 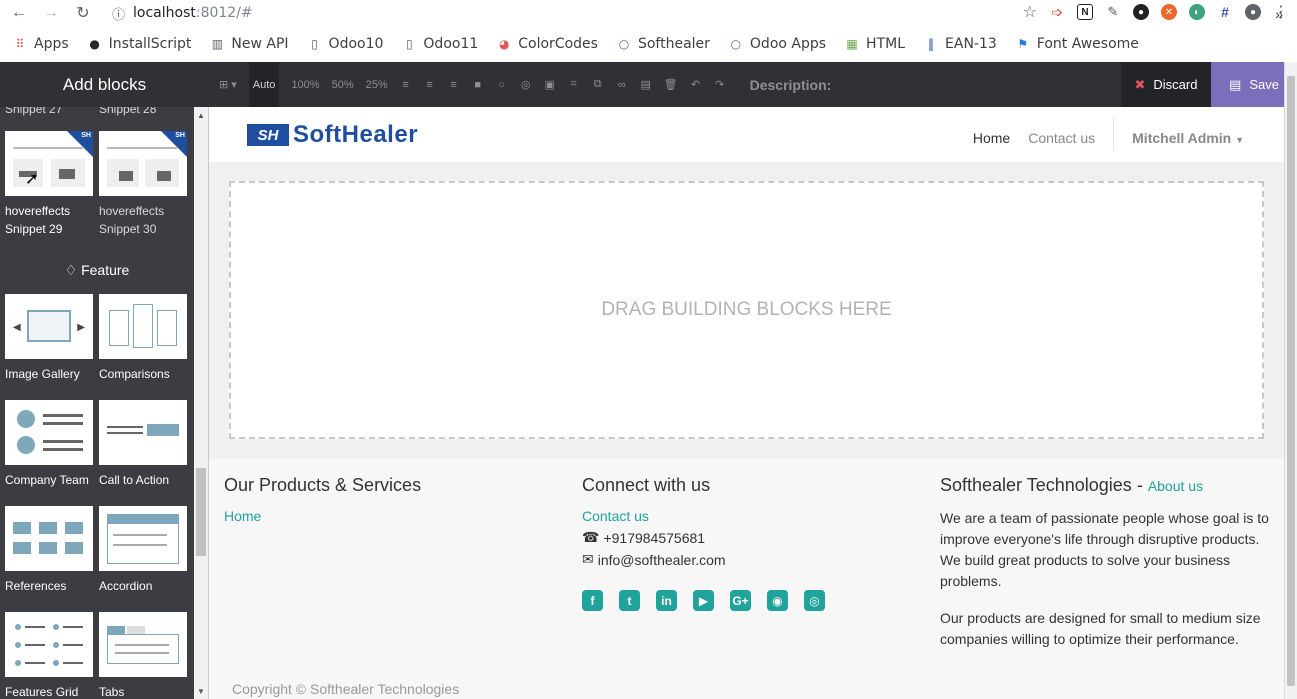 What do you see at coordinates (51, 13) in the screenshot?
I see `forward-arrow-icon: →` at bounding box center [51, 13].